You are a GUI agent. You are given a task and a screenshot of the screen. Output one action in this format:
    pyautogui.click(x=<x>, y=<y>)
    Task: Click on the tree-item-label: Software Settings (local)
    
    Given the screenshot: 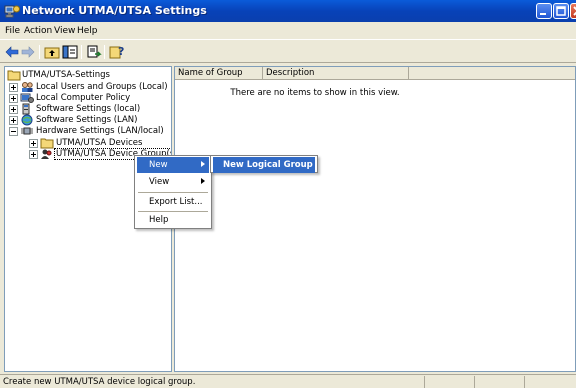 What is the action you would take?
    pyautogui.click(x=88, y=109)
    